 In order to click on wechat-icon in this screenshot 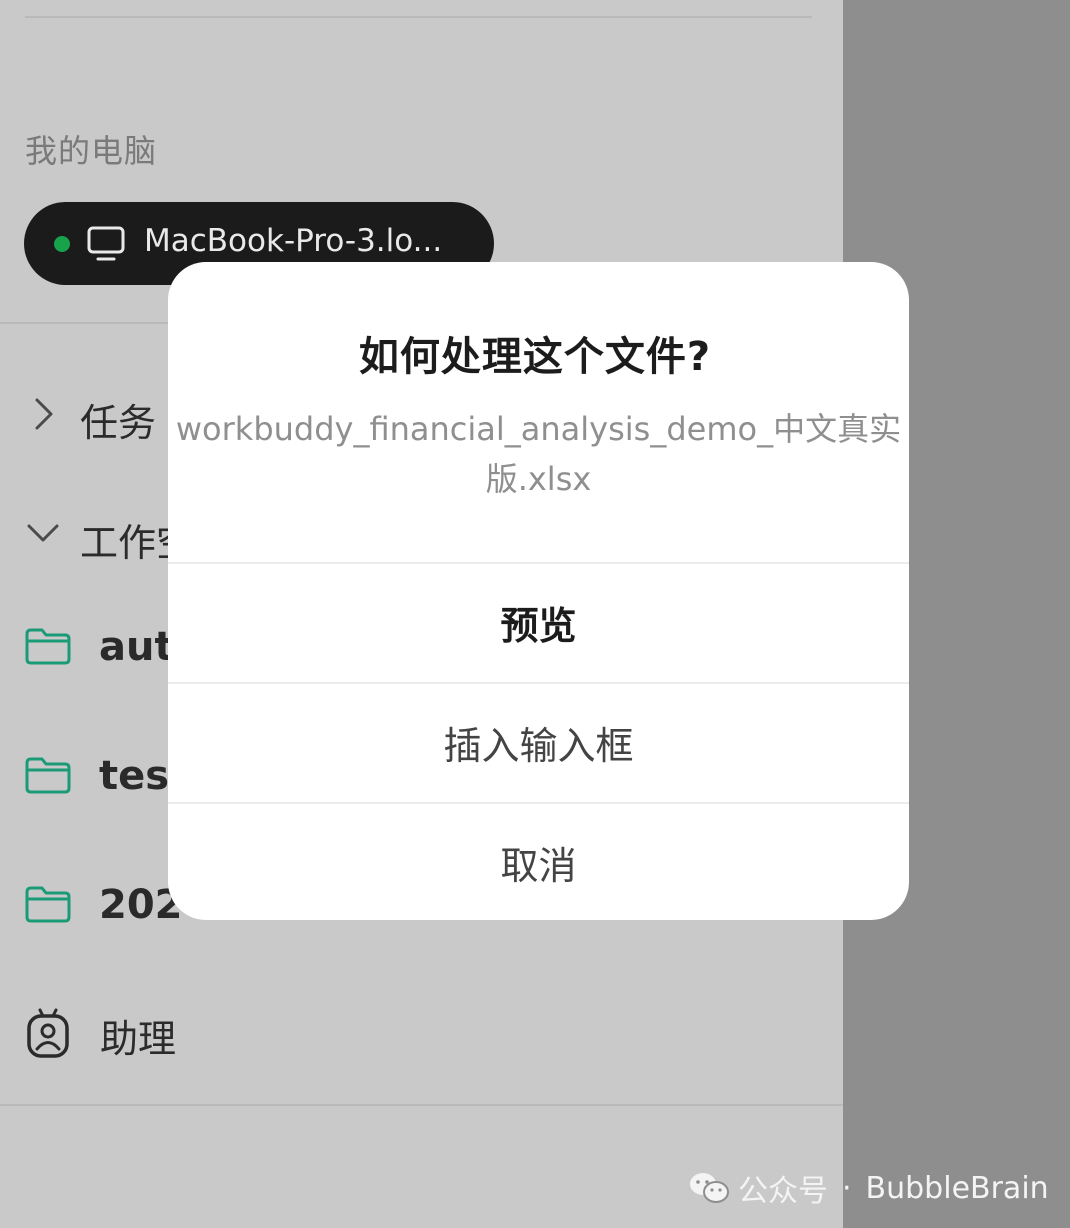, I will do `click(709, 1188)`.